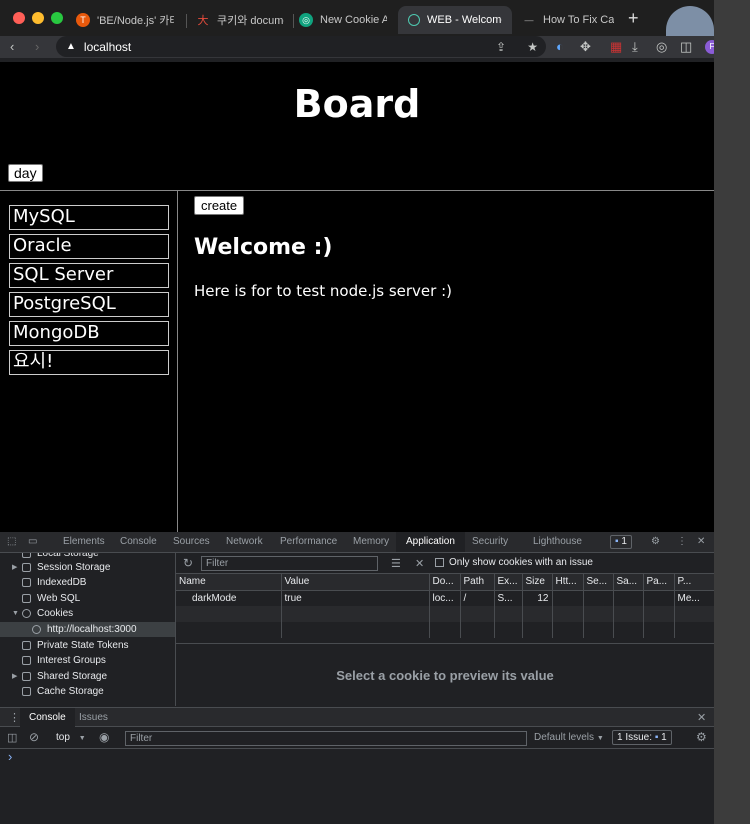 The image size is (750, 824). I want to click on close-devtools-icon: ✕, so click(701, 542).